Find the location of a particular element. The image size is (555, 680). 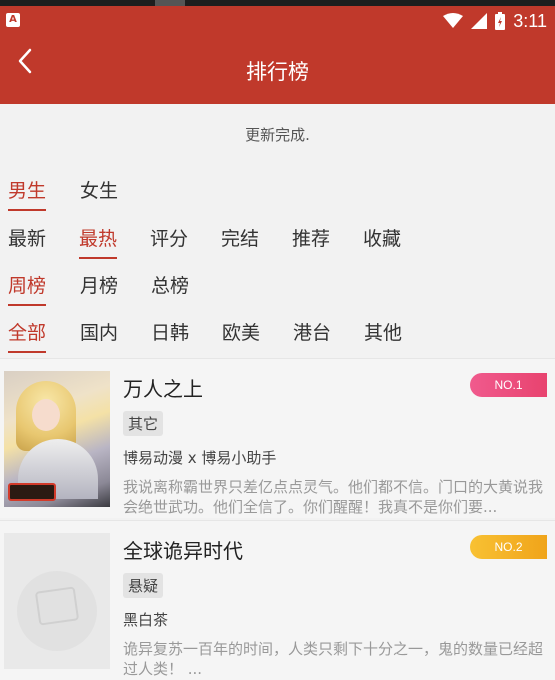

rank-badge: NO.2 is located at coordinates (508, 547).